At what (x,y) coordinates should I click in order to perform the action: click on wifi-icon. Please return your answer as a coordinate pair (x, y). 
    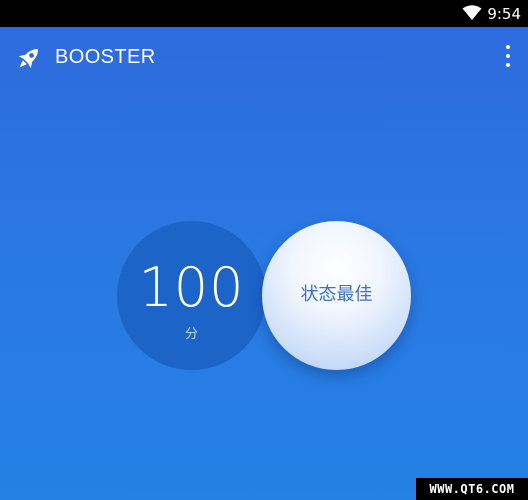
    Looking at the image, I should click on (472, 15).